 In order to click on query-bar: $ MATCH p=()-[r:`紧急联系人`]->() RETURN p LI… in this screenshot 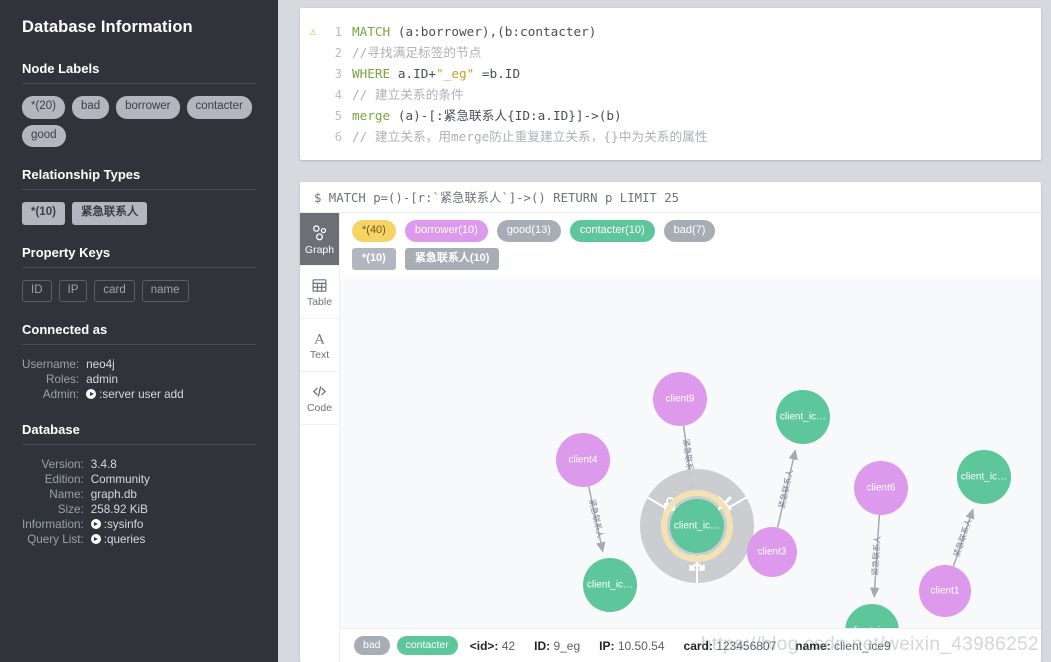, I will do `click(670, 197)`.